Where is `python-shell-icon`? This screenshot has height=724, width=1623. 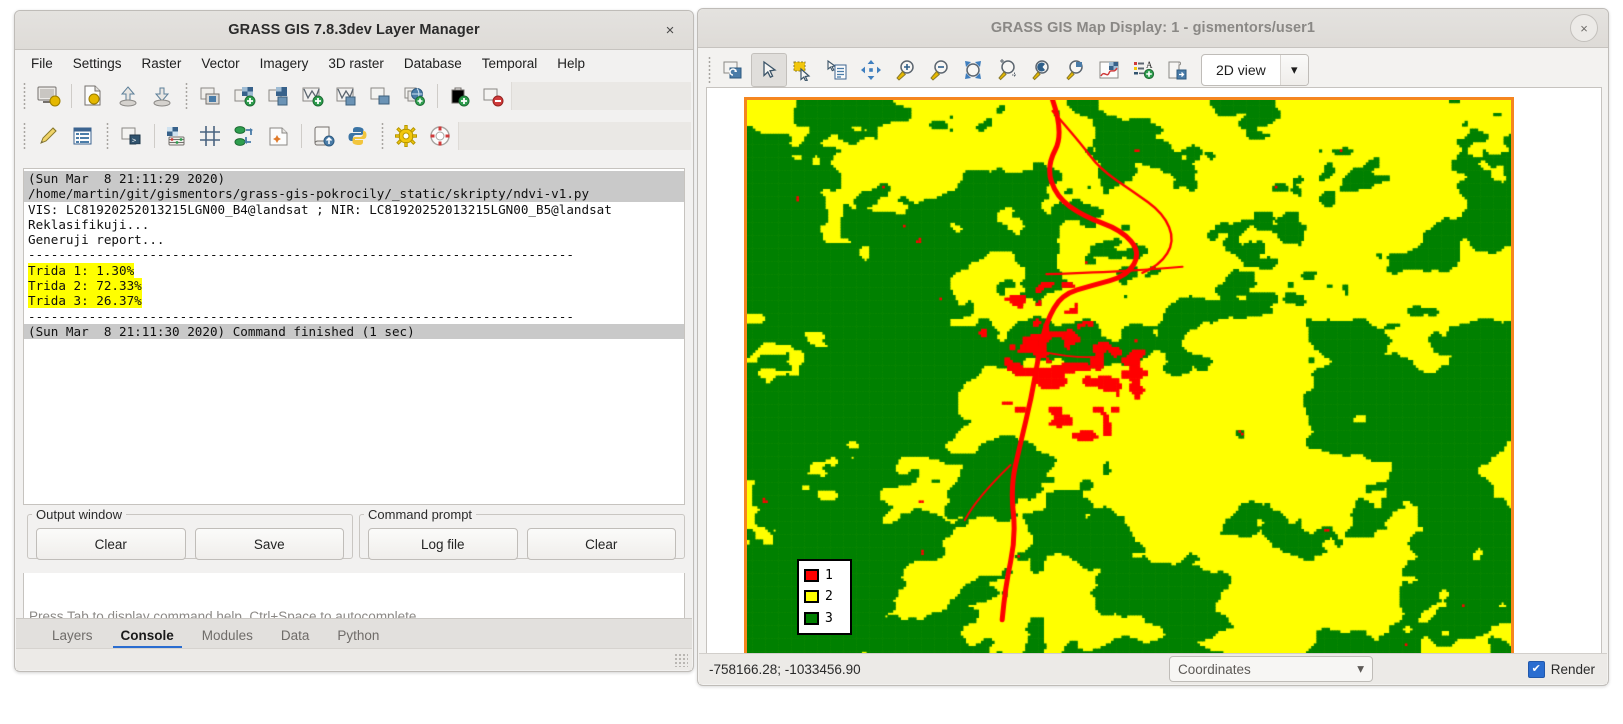 python-shell-icon is located at coordinates (358, 136).